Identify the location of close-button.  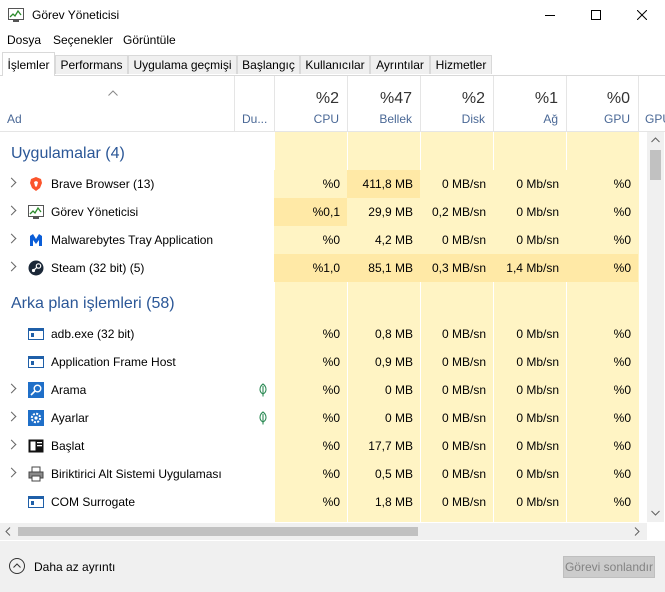
(642, 15).